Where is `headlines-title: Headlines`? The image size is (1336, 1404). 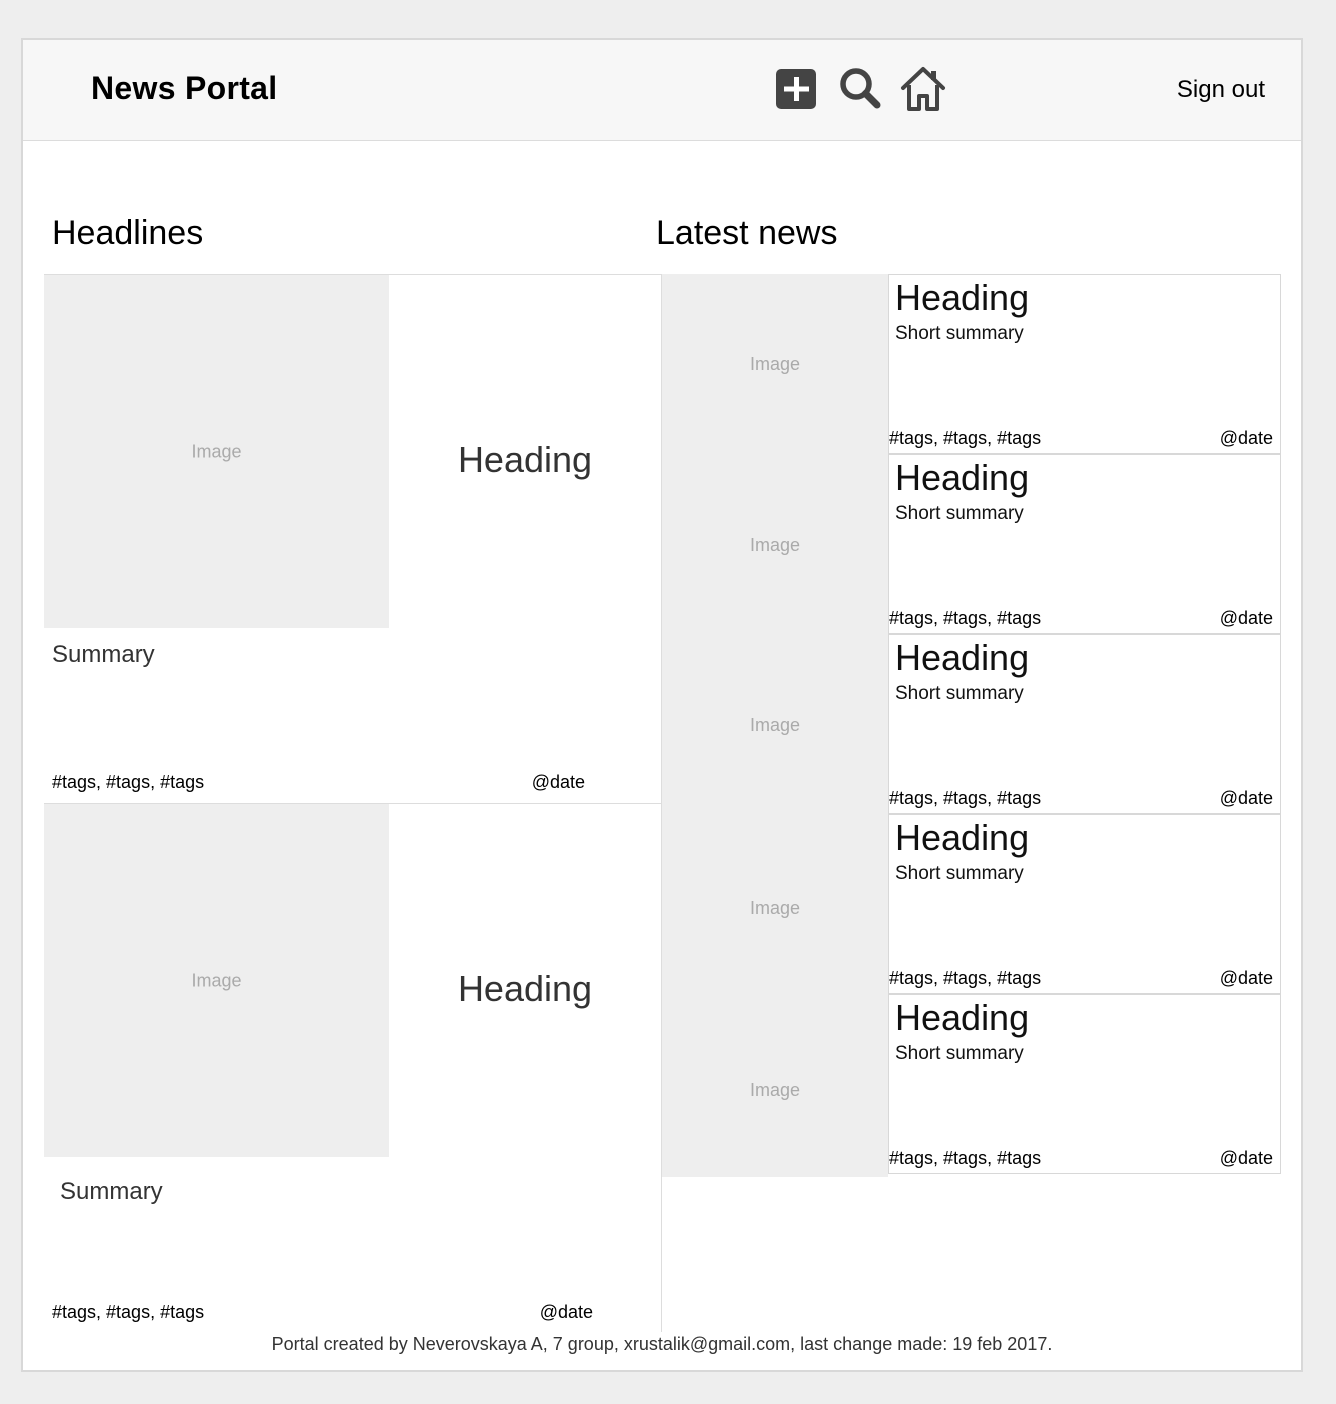 headlines-title: Headlines is located at coordinates (128, 233).